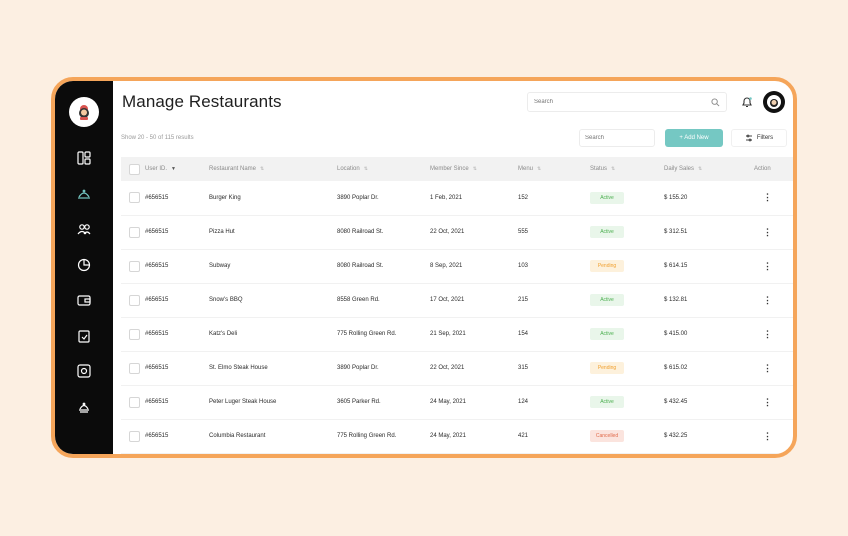 The height and width of the screenshot is (536, 848). I want to click on pie-chart-icon, so click(84, 264).